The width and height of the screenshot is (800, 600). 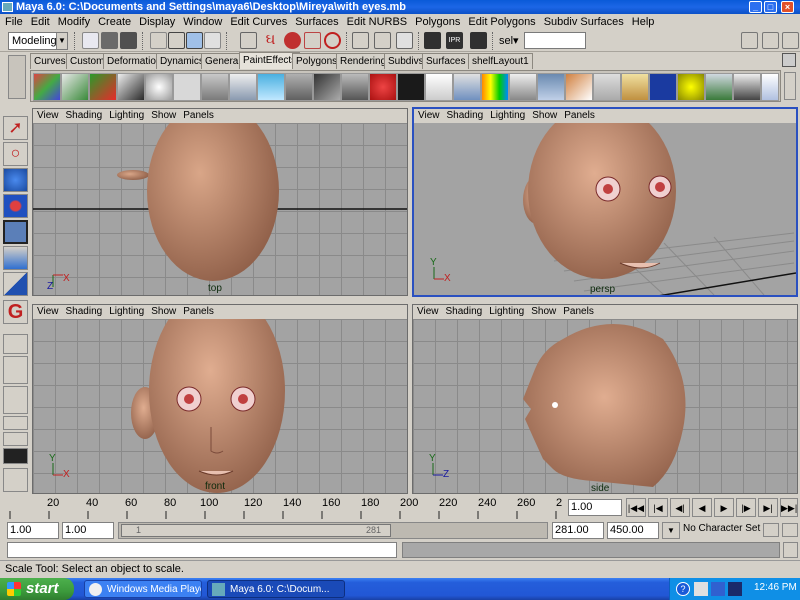 What do you see at coordinates (215, 87) in the screenshot?
I see `feather-brush-icon` at bounding box center [215, 87].